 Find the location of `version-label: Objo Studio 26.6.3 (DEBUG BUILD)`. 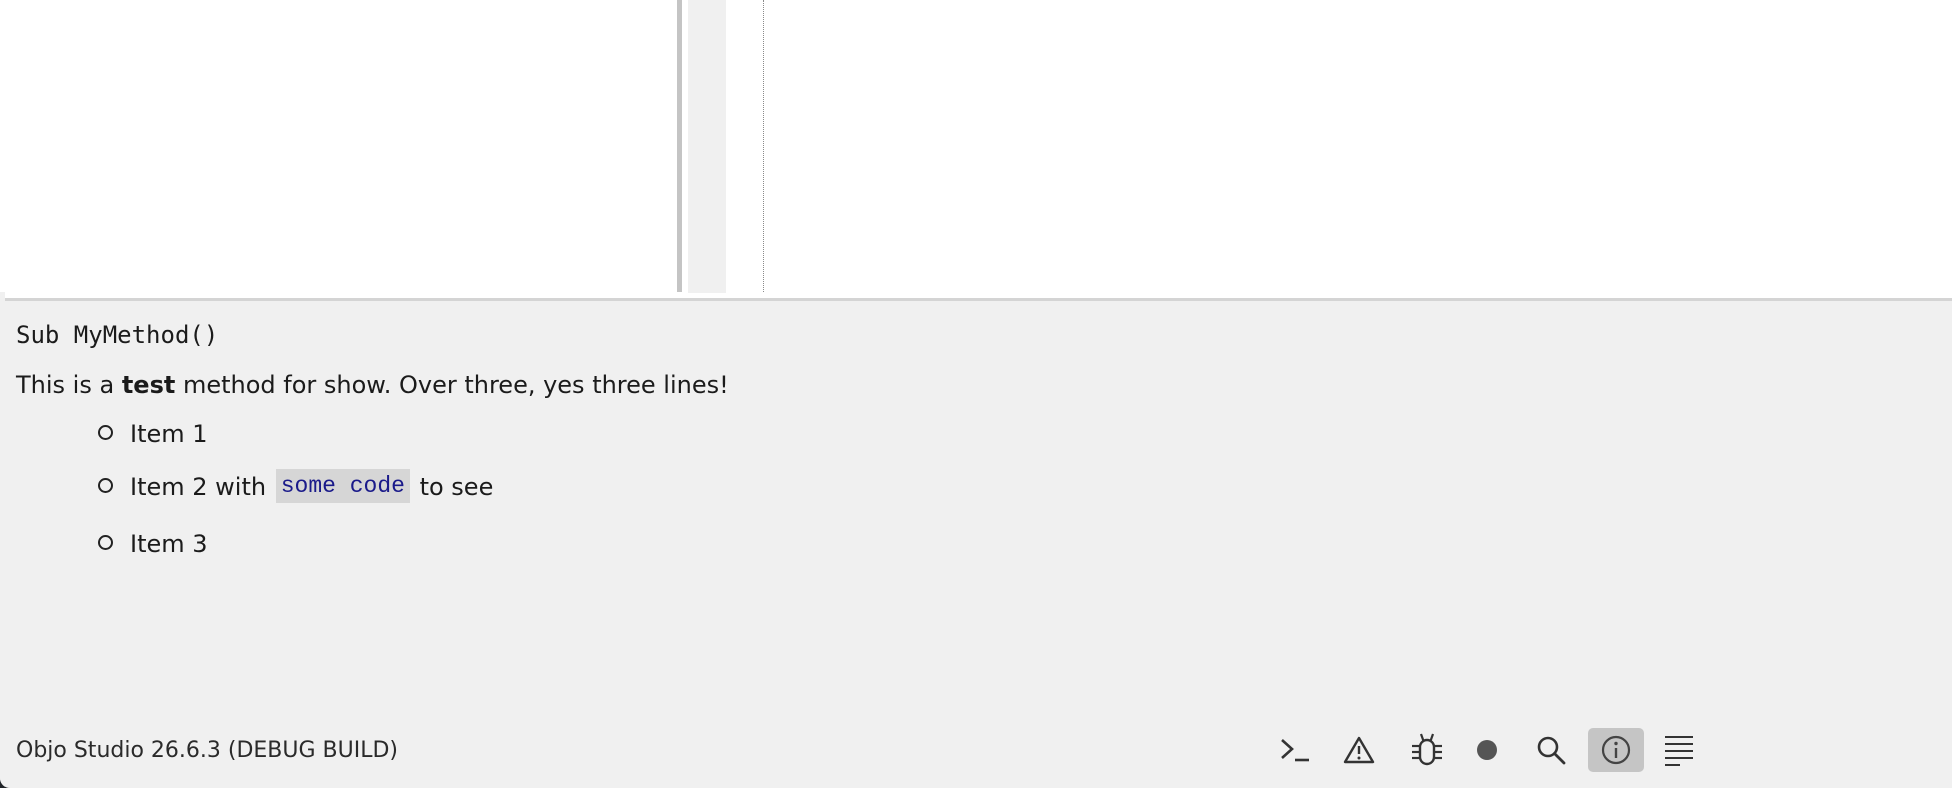

version-label: Objo Studio 26.6.3 (DEBUG BUILD) is located at coordinates (207, 750).